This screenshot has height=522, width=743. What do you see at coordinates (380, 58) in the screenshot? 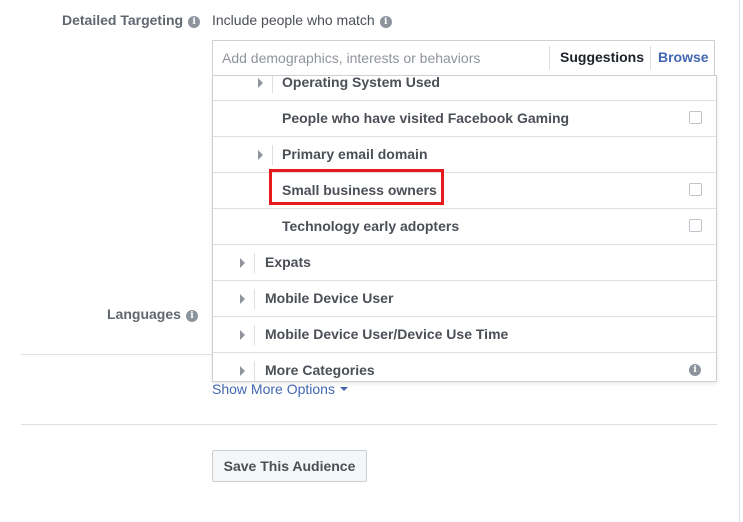
I see `targeting-search-input` at bounding box center [380, 58].